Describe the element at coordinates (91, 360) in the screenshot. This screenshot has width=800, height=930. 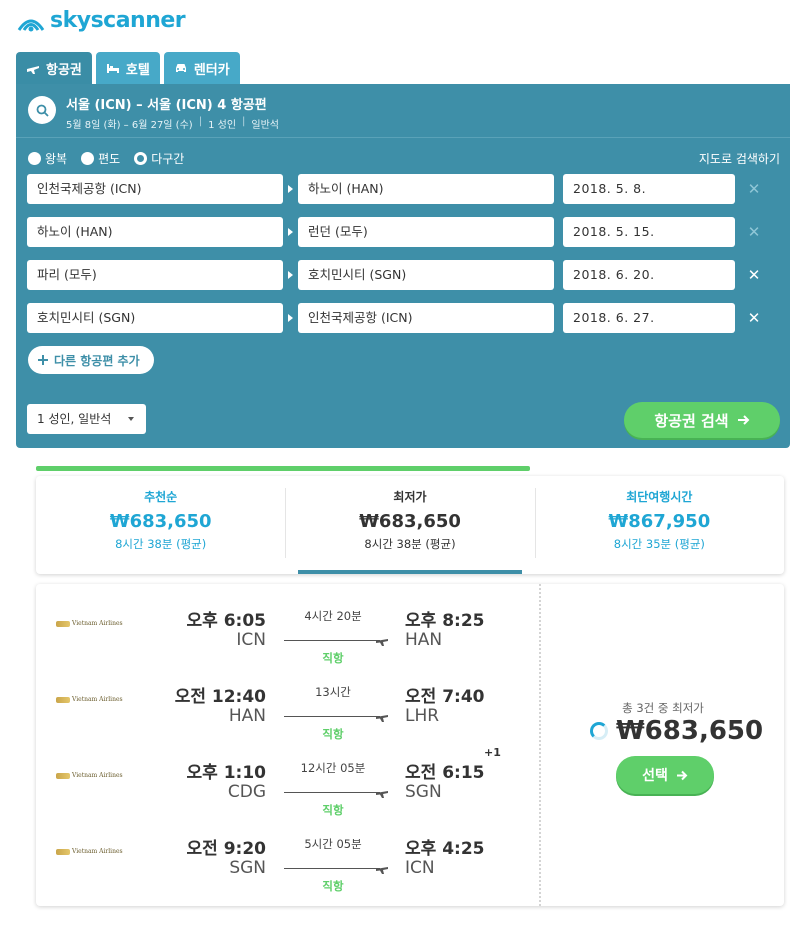
I see `add-flight-button: 다른 항공편 추가` at that location.